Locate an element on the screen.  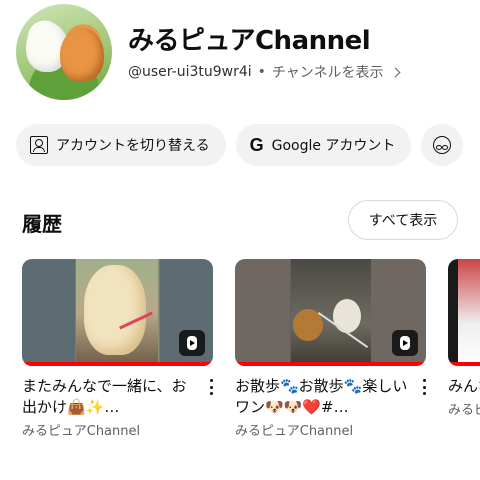
channel-sub-row: @user-ui3tu9wr4i • チャンネルを表示 is located at coordinates (264, 72).